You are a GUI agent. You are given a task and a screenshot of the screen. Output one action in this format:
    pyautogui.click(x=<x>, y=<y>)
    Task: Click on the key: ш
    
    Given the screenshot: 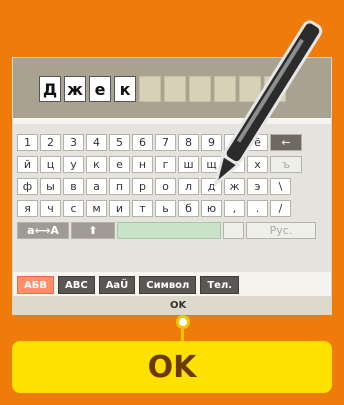 What is the action you would take?
    pyautogui.click(x=188, y=164)
    